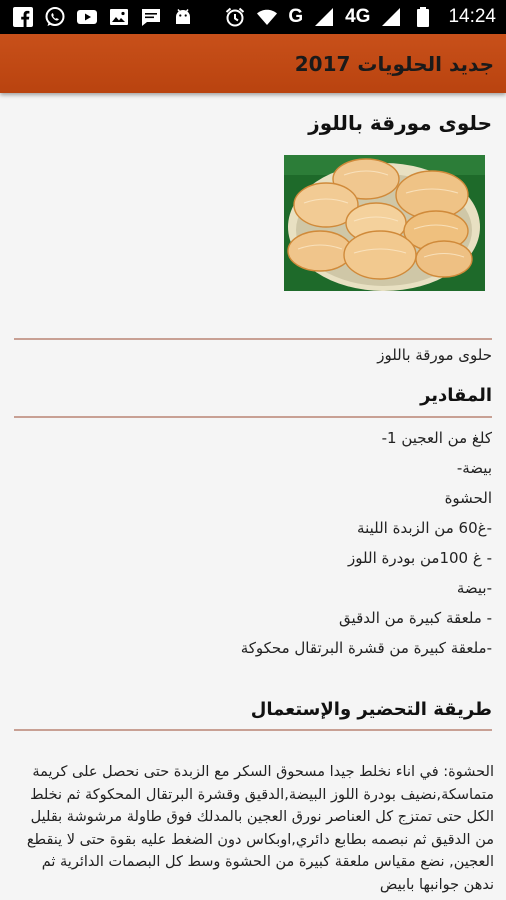 The image size is (506, 900). Describe the element at coordinates (400, 123) in the screenshot. I see `article-title: حلوى مورقة باللوز` at that location.